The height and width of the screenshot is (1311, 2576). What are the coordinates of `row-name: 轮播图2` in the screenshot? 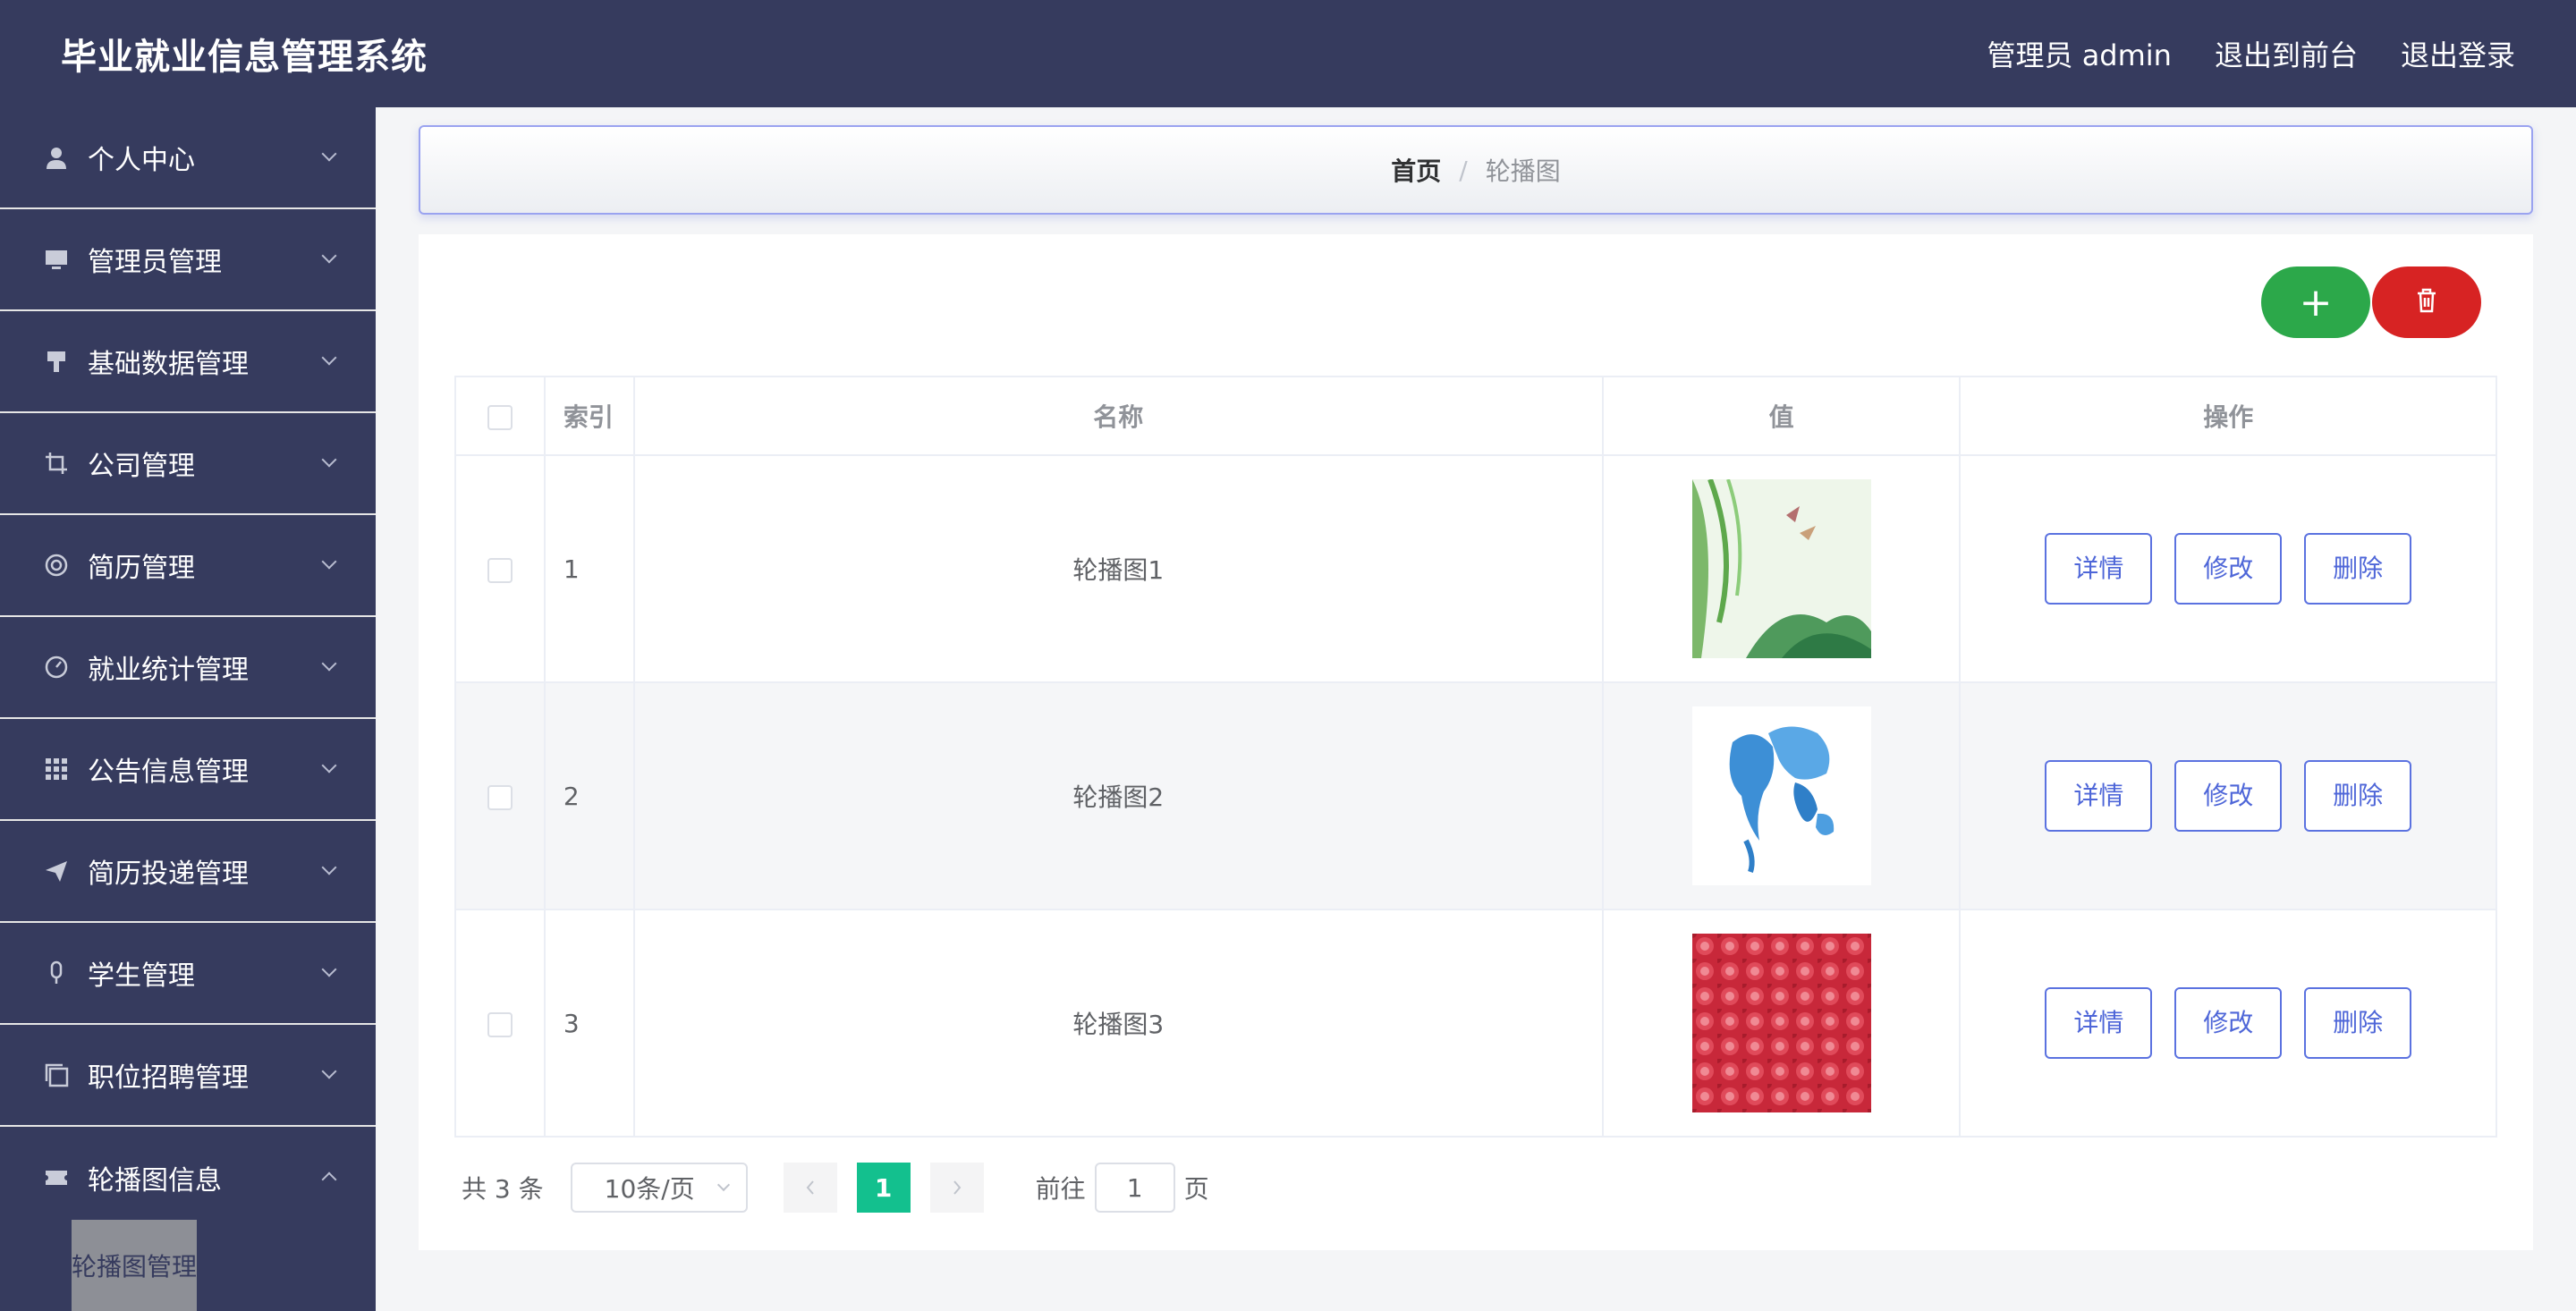 It's located at (1118, 795).